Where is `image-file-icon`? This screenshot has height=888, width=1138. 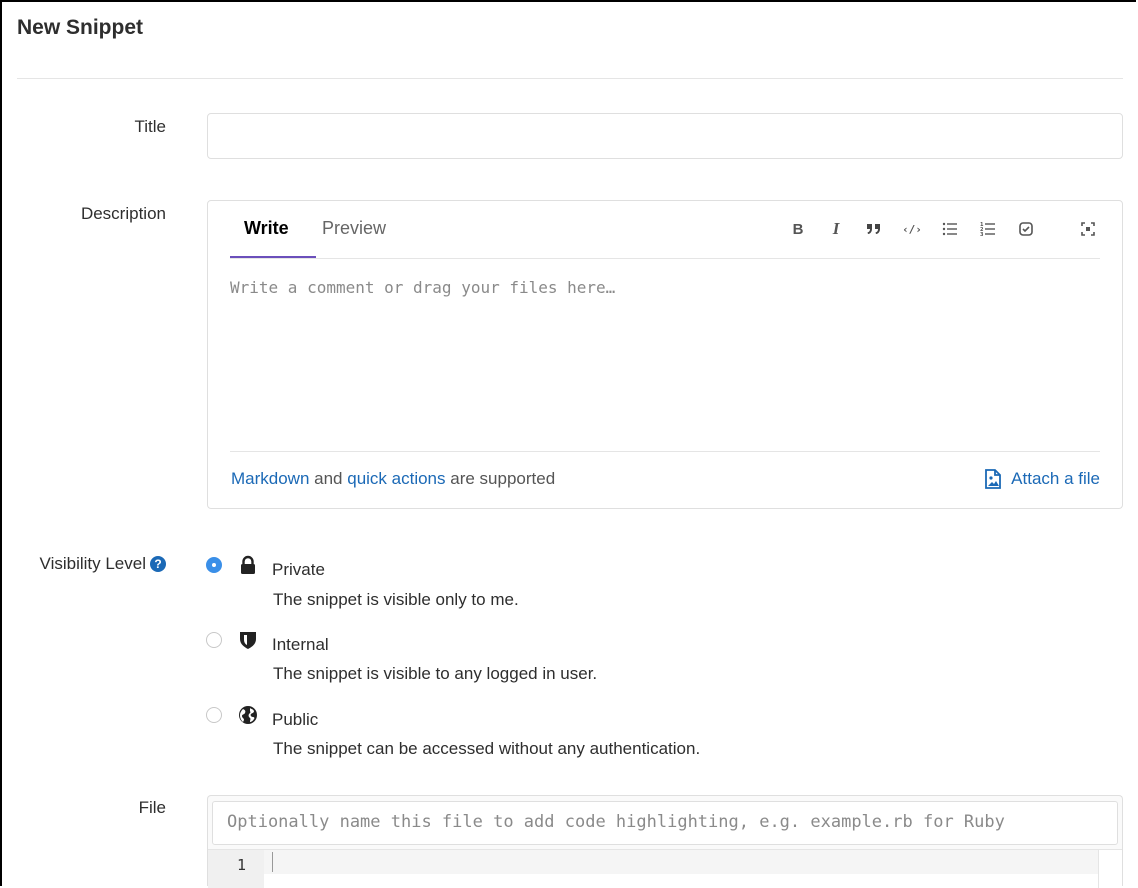
image-file-icon is located at coordinates (993, 479).